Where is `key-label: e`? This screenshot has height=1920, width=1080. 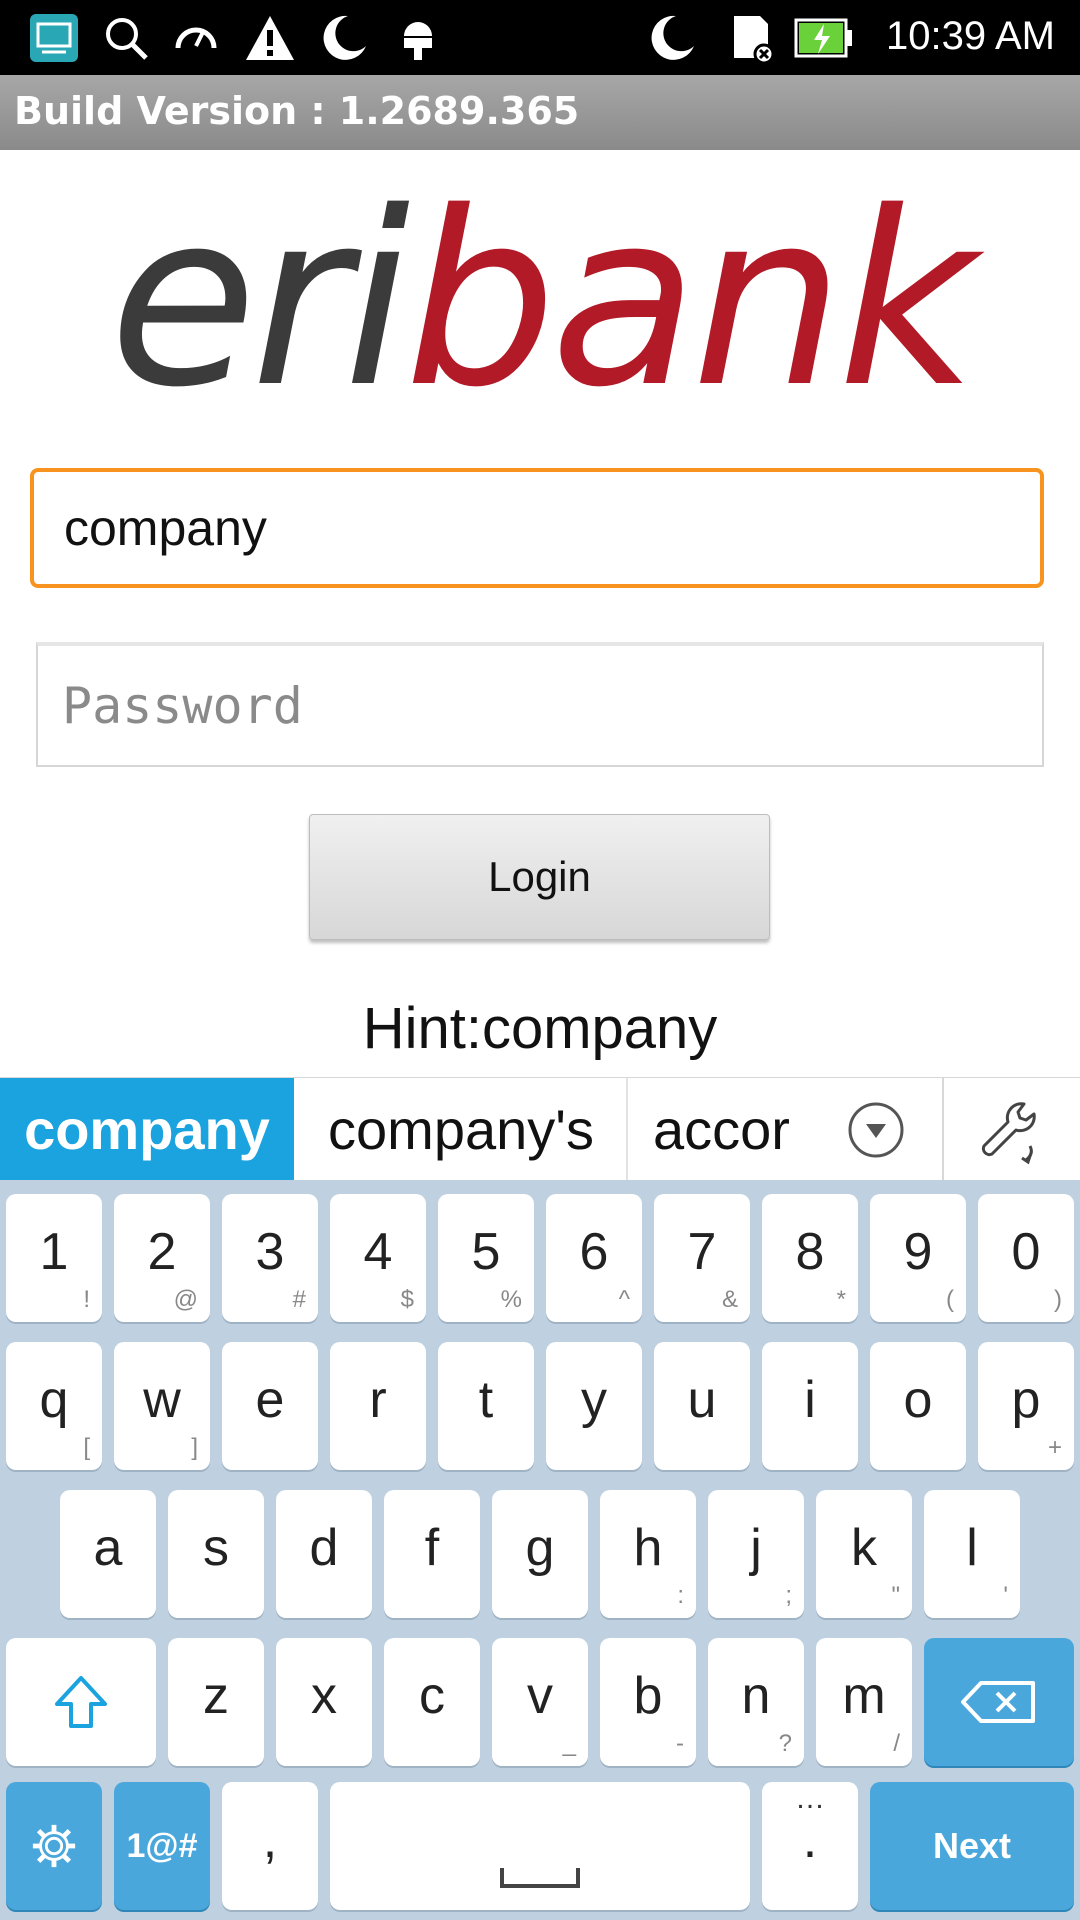
key-label: e is located at coordinates (270, 1400).